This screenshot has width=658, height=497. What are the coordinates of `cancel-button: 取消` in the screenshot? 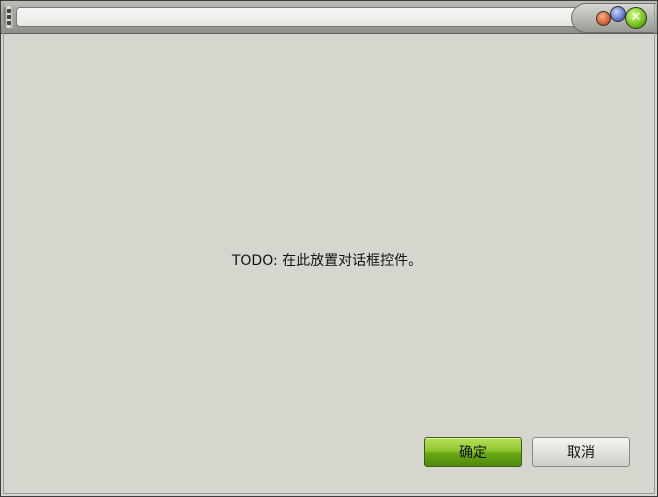 It's located at (581, 452).